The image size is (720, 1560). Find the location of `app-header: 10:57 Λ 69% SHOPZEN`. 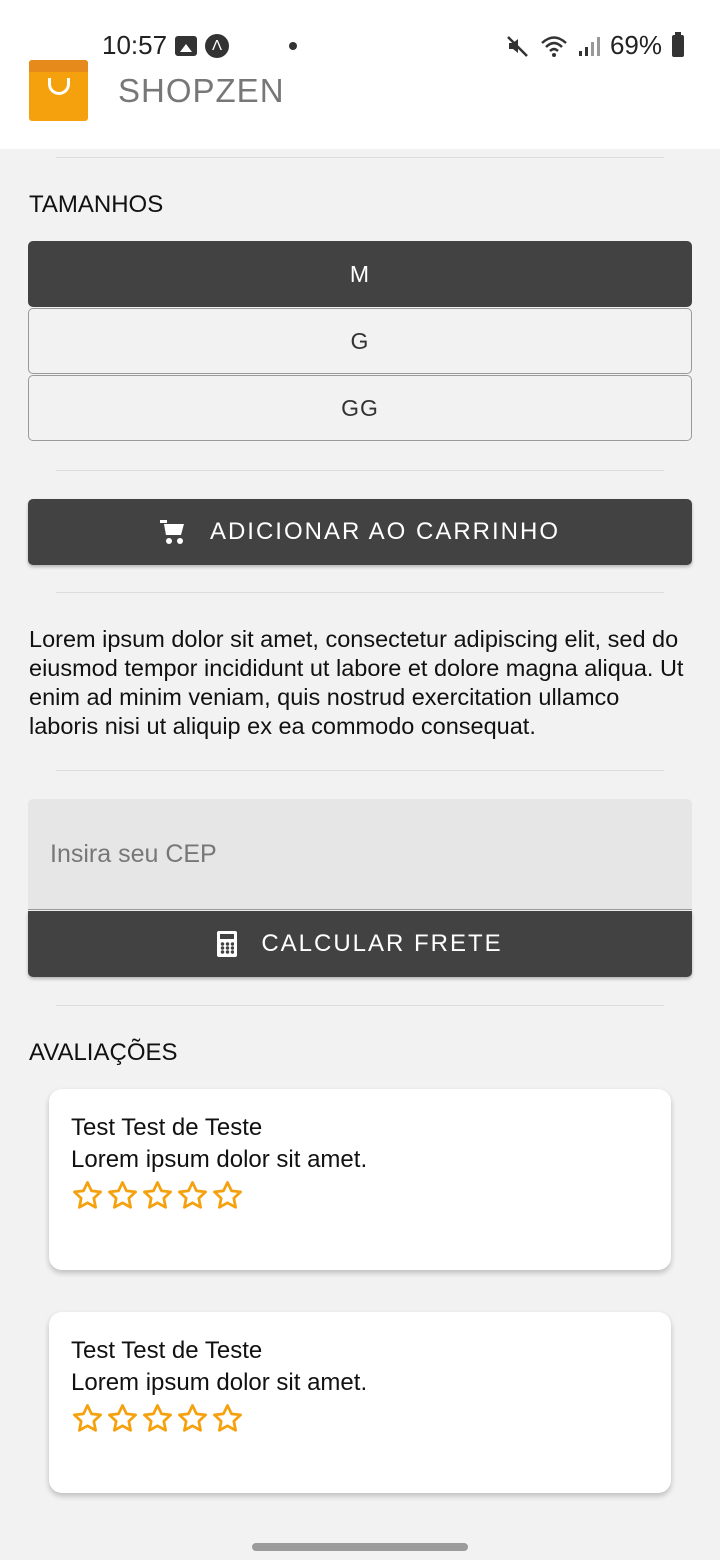

app-header: 10:57 Λ 69% SHOPZEN is located at coordinates (360, 74).